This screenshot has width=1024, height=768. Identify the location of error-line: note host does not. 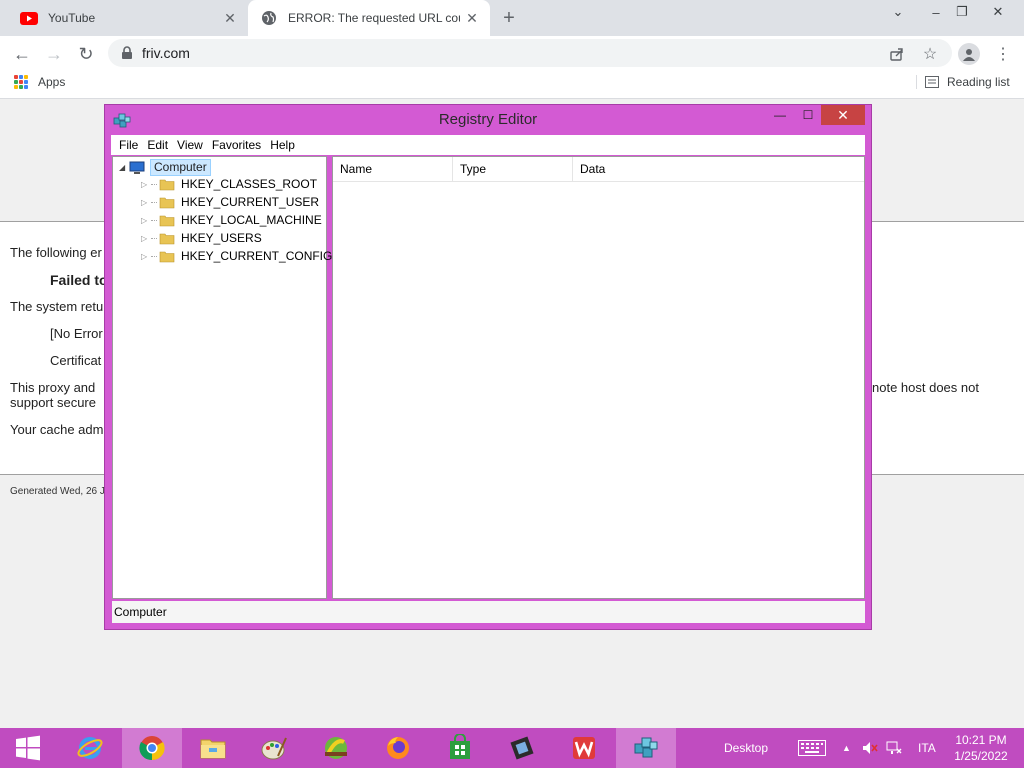
(925, 387).